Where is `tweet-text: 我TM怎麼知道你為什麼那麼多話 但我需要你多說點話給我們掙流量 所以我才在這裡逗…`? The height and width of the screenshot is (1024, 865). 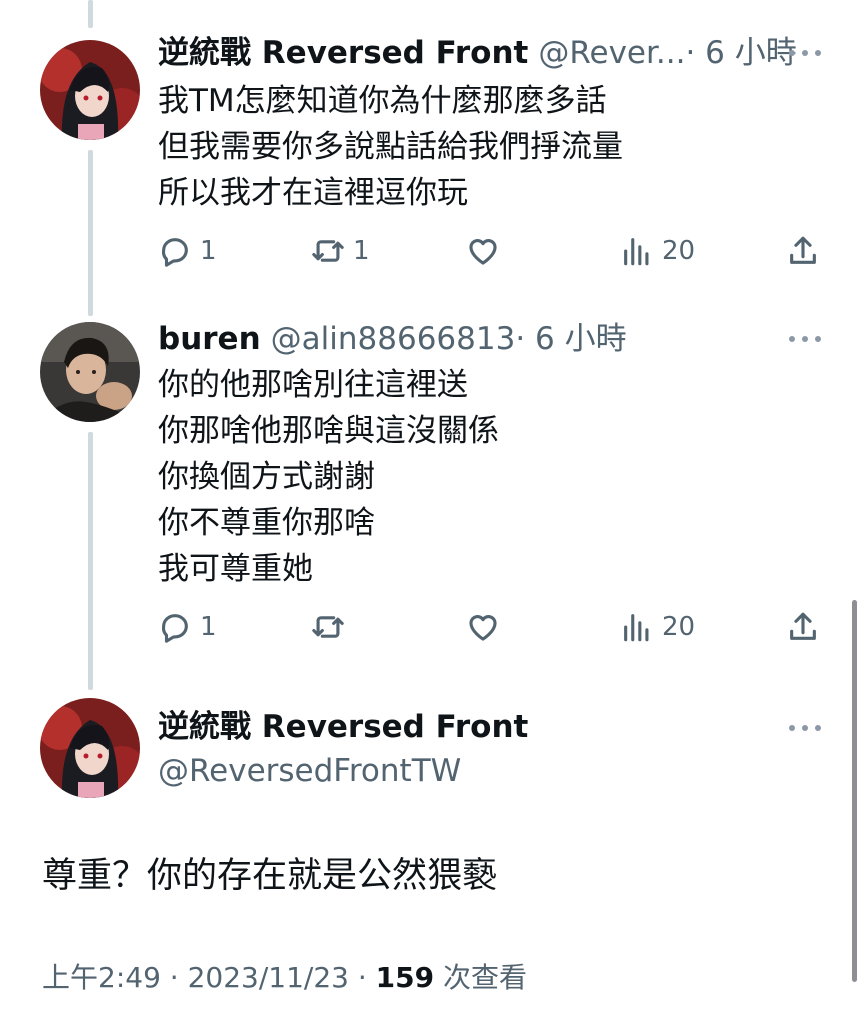
tweet-text: 我TM怎麼知道你為什麼那麼多話 但我需要你多說點話給我們掙流量 所以我才在這裡逗… is located at coordinates (390, 147).